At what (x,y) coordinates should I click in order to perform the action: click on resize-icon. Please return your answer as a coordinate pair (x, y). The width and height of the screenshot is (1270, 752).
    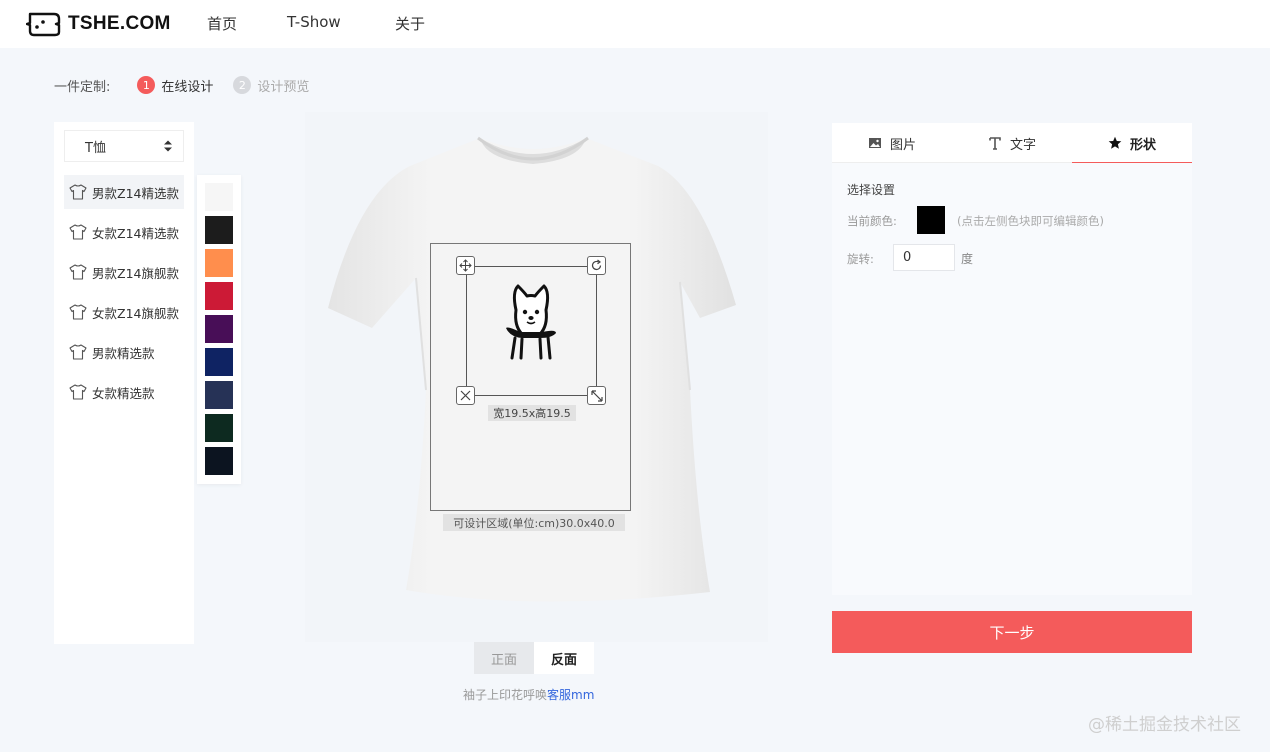
    Looking at the image, I should click on (596, 395).